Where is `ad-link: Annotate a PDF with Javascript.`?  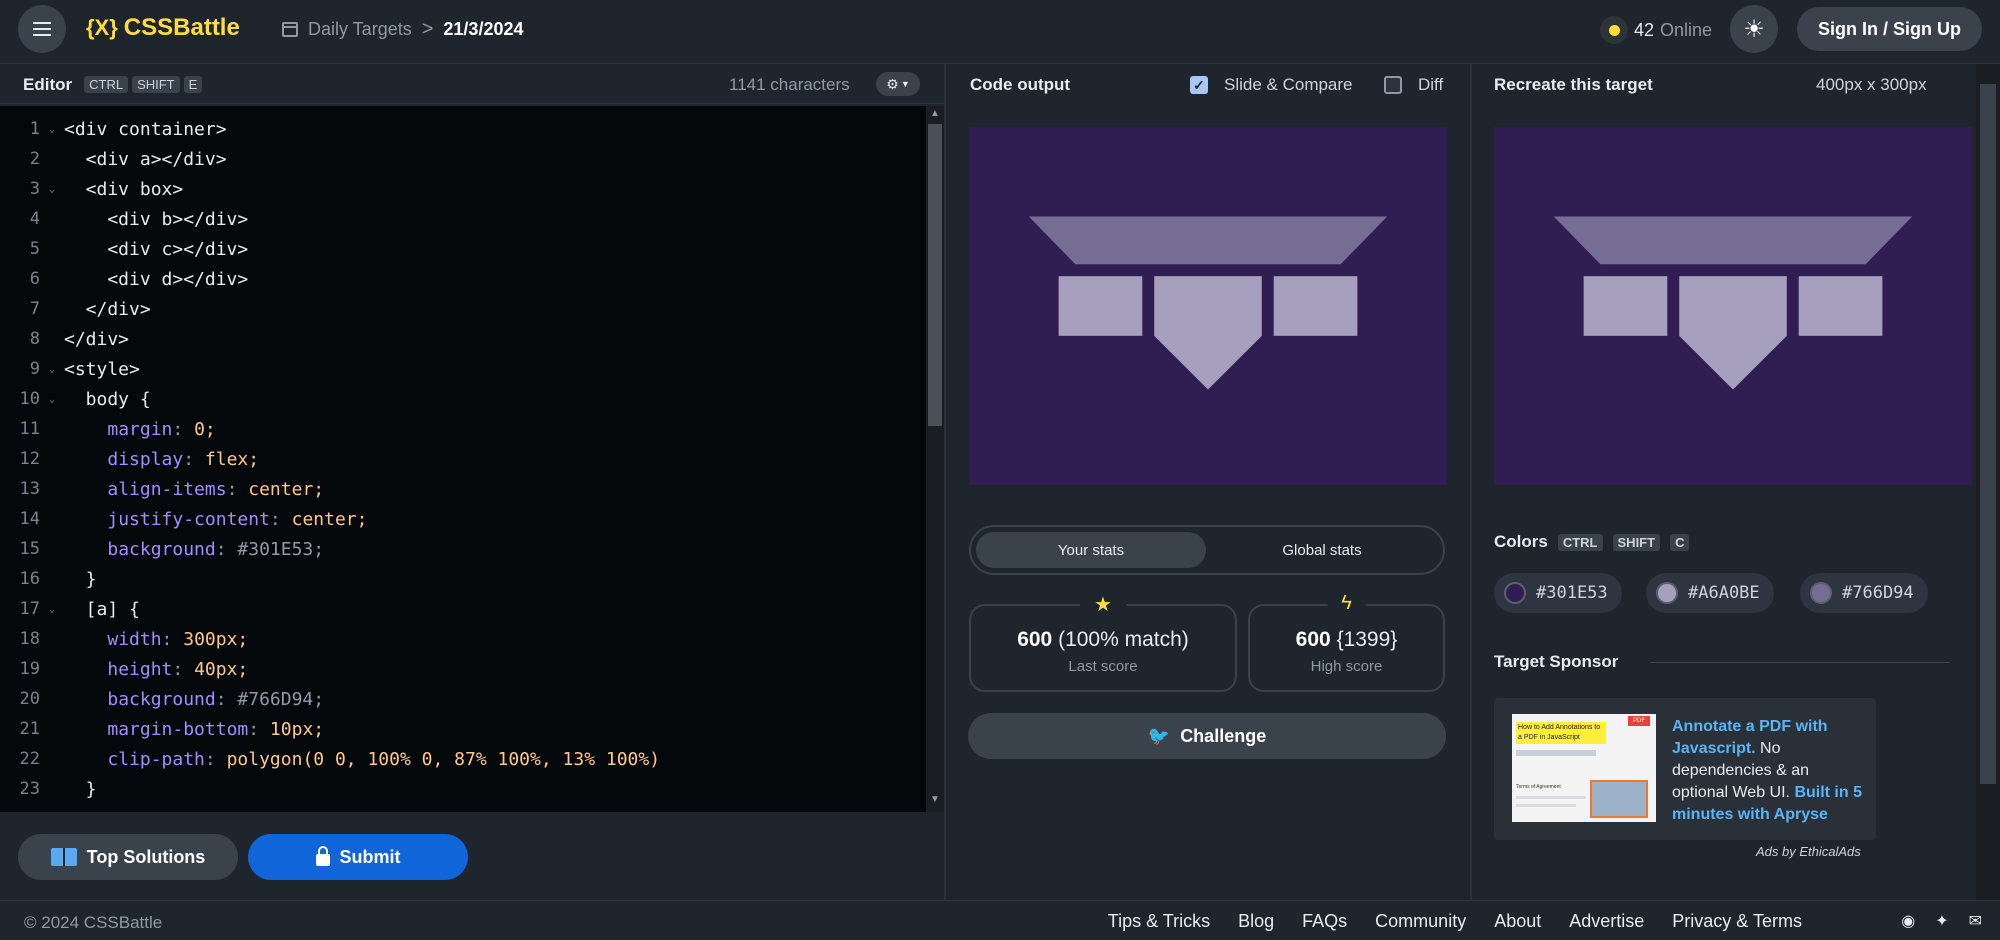
ad-link: Annotate a PDF with Javascript. is located at coordinates (1750, 737).